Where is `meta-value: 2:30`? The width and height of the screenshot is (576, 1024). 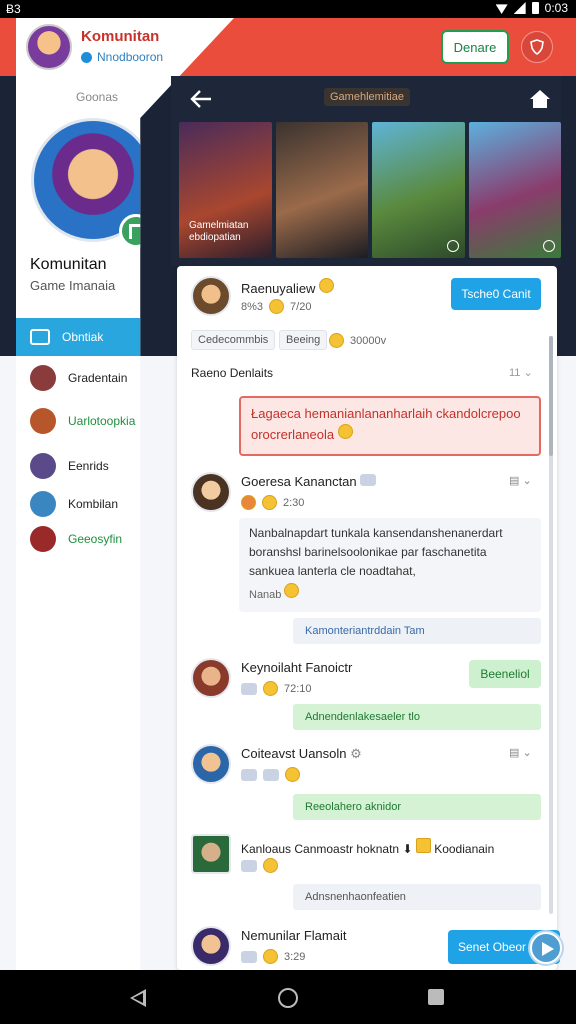
meta-value: 2:30 is located at coordinates (294, 502).